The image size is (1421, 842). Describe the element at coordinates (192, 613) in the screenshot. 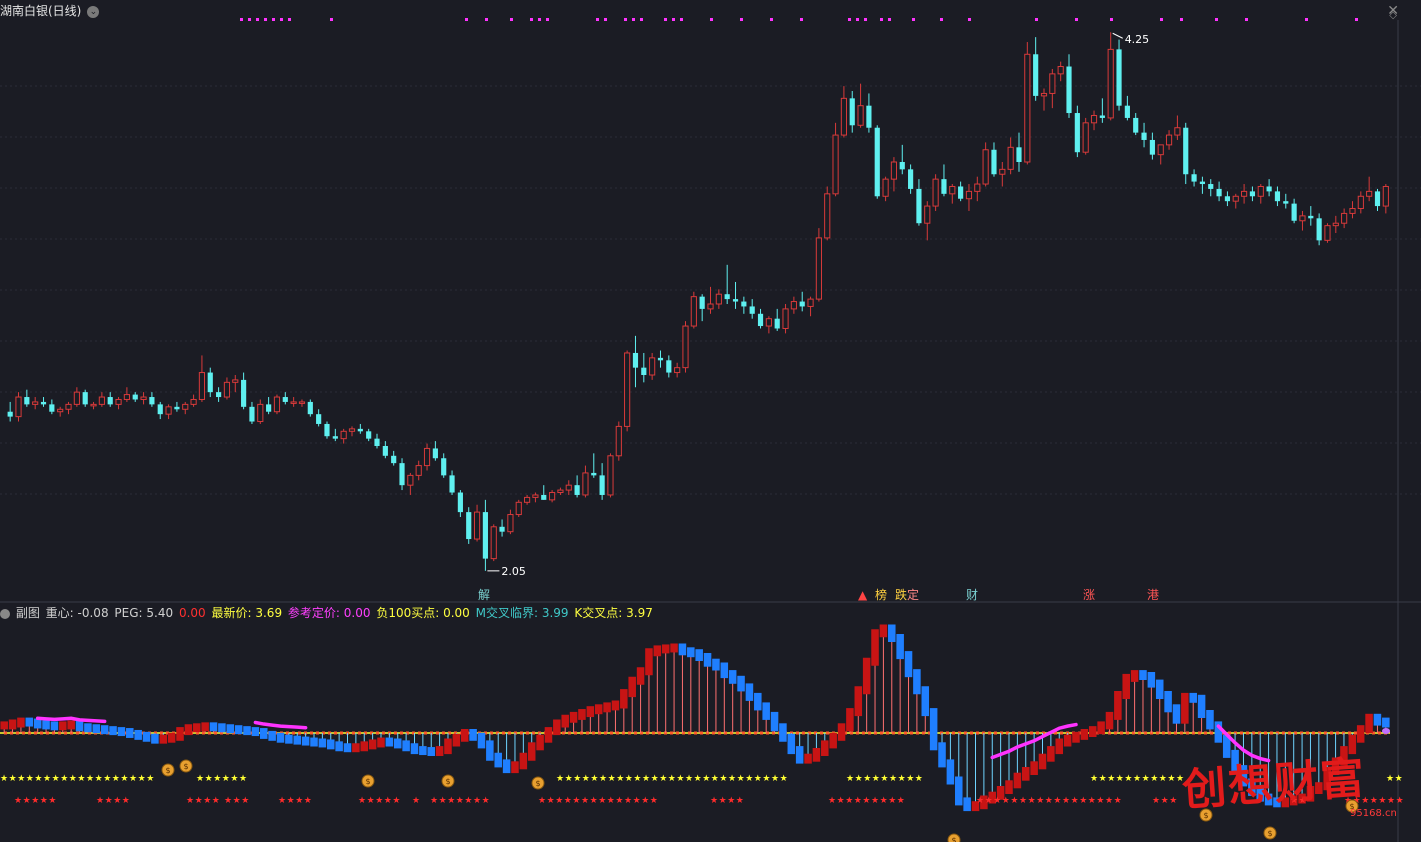

I see `legend-red-value: 0.00` at that location.